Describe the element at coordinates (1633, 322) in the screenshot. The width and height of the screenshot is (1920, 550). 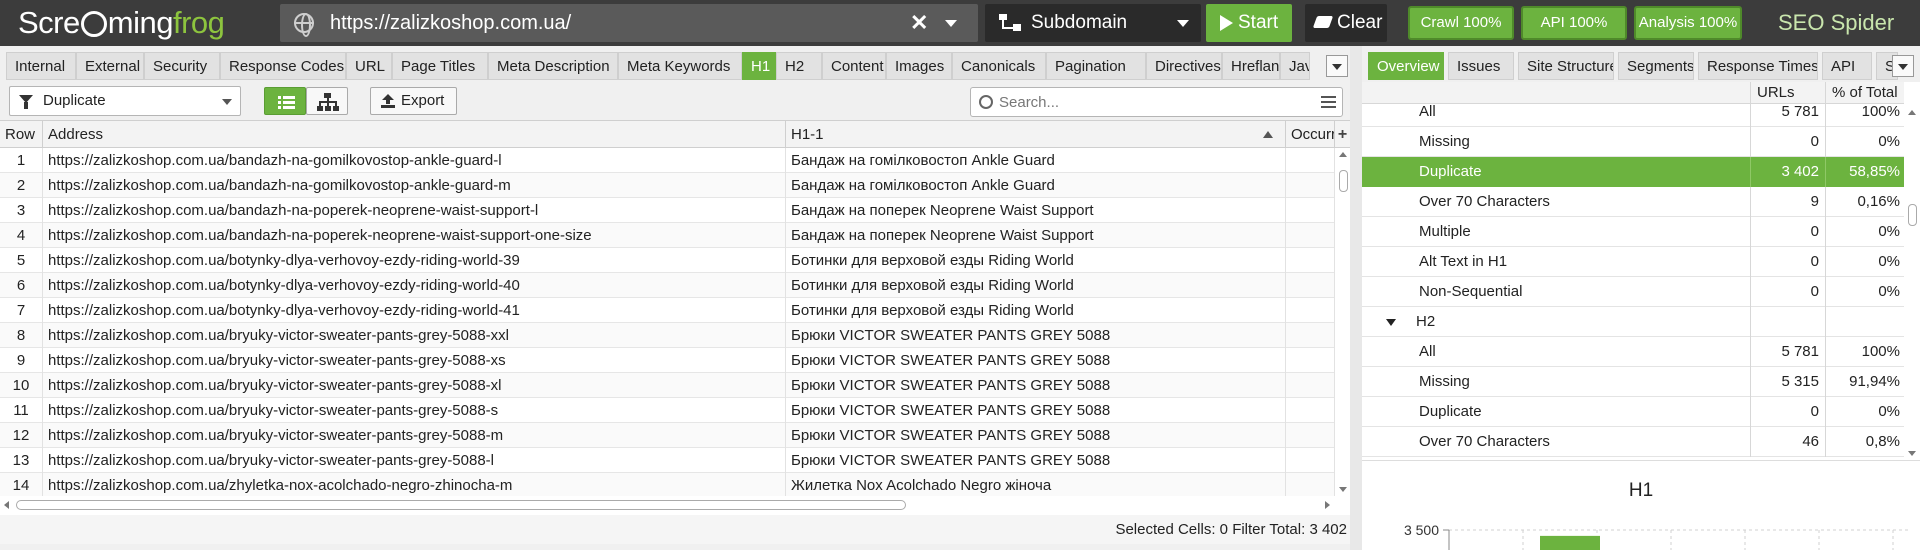
I see `overview-section-h2: H2` at that location.